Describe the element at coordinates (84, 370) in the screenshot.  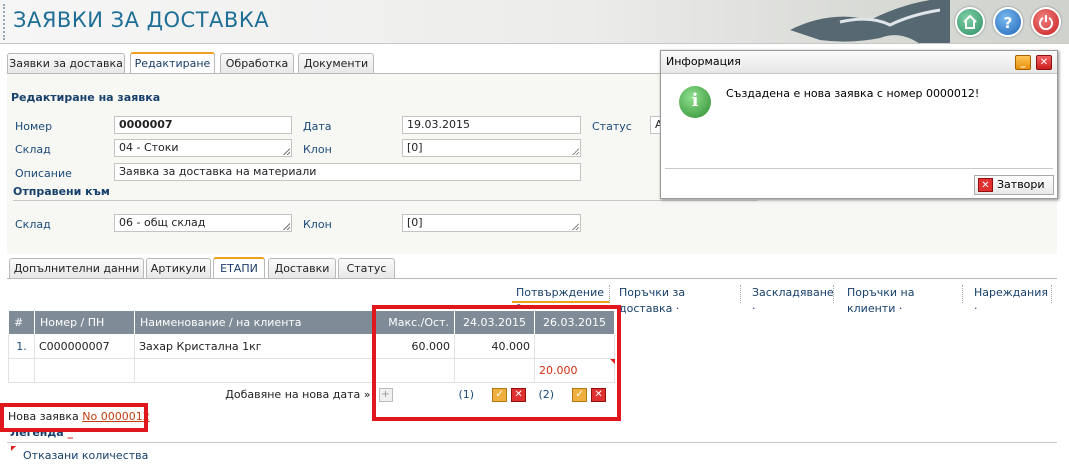
I see `row-code` at that location.